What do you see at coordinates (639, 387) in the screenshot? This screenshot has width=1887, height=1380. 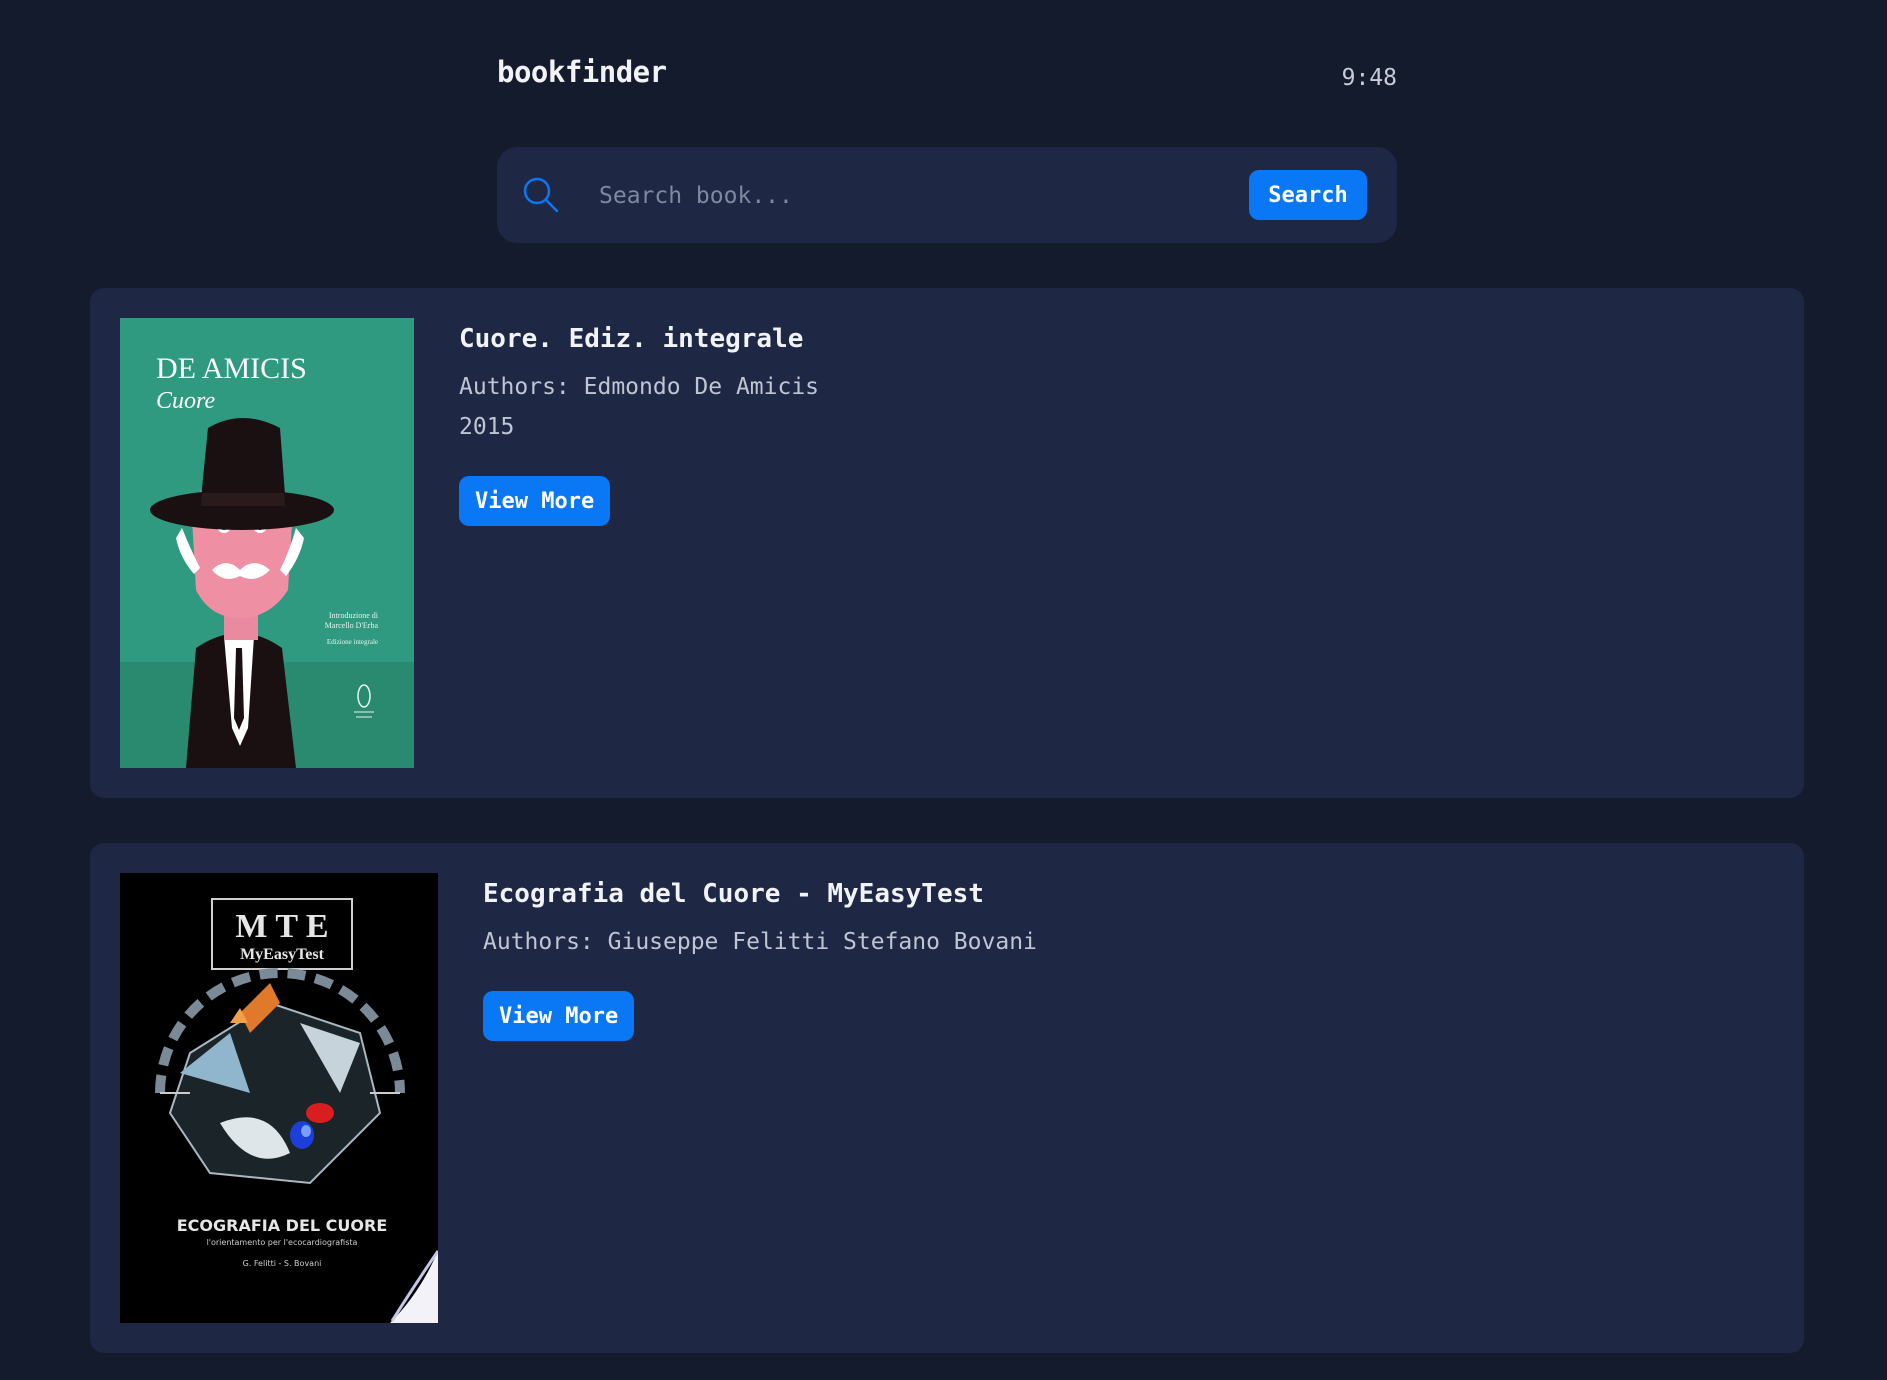 I see `book-authors: Authors: Edmondo De Amicis` at bounding box center [639, 387].